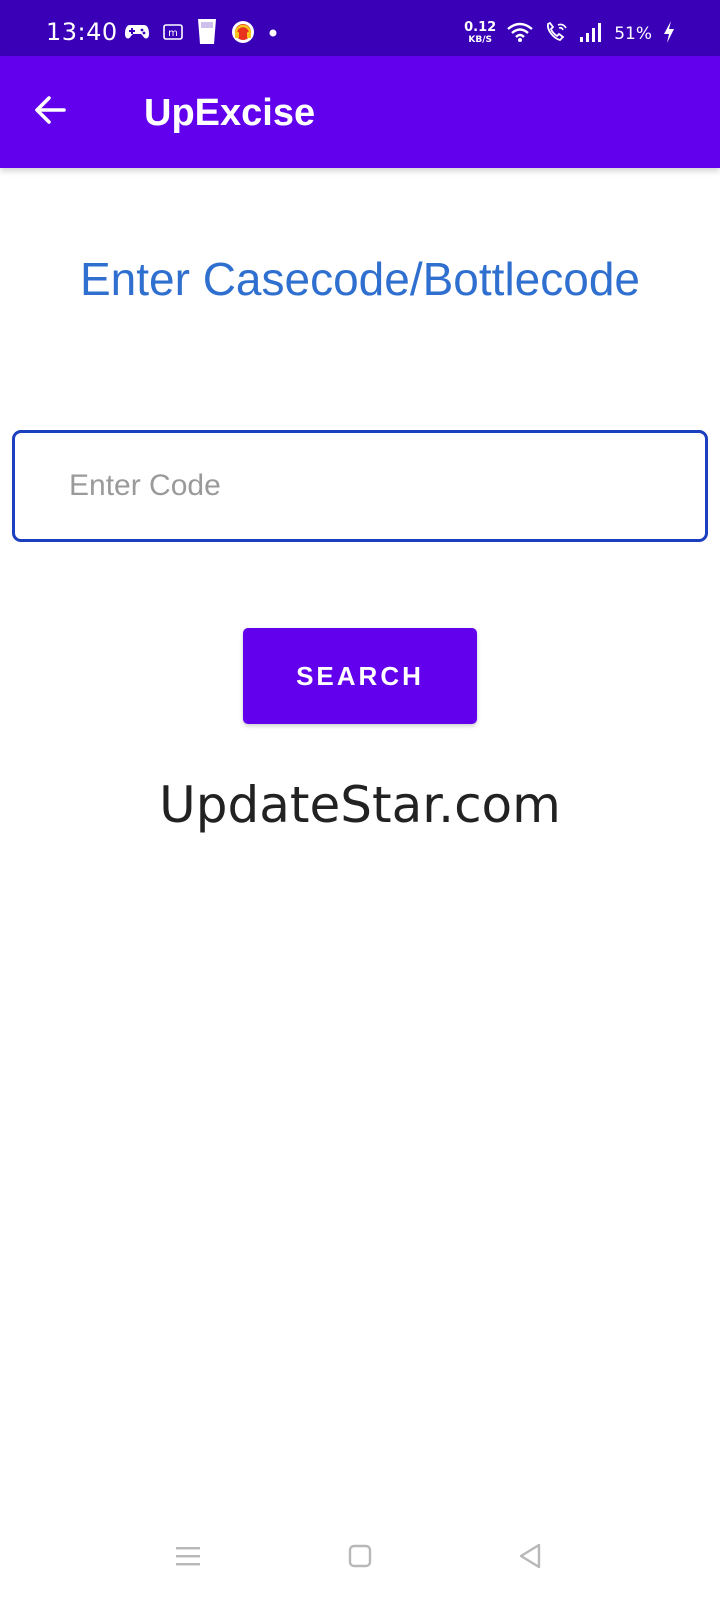 This screenshot has width=720, height=1600. I want to click on system-back-button, so click(530, 1558).